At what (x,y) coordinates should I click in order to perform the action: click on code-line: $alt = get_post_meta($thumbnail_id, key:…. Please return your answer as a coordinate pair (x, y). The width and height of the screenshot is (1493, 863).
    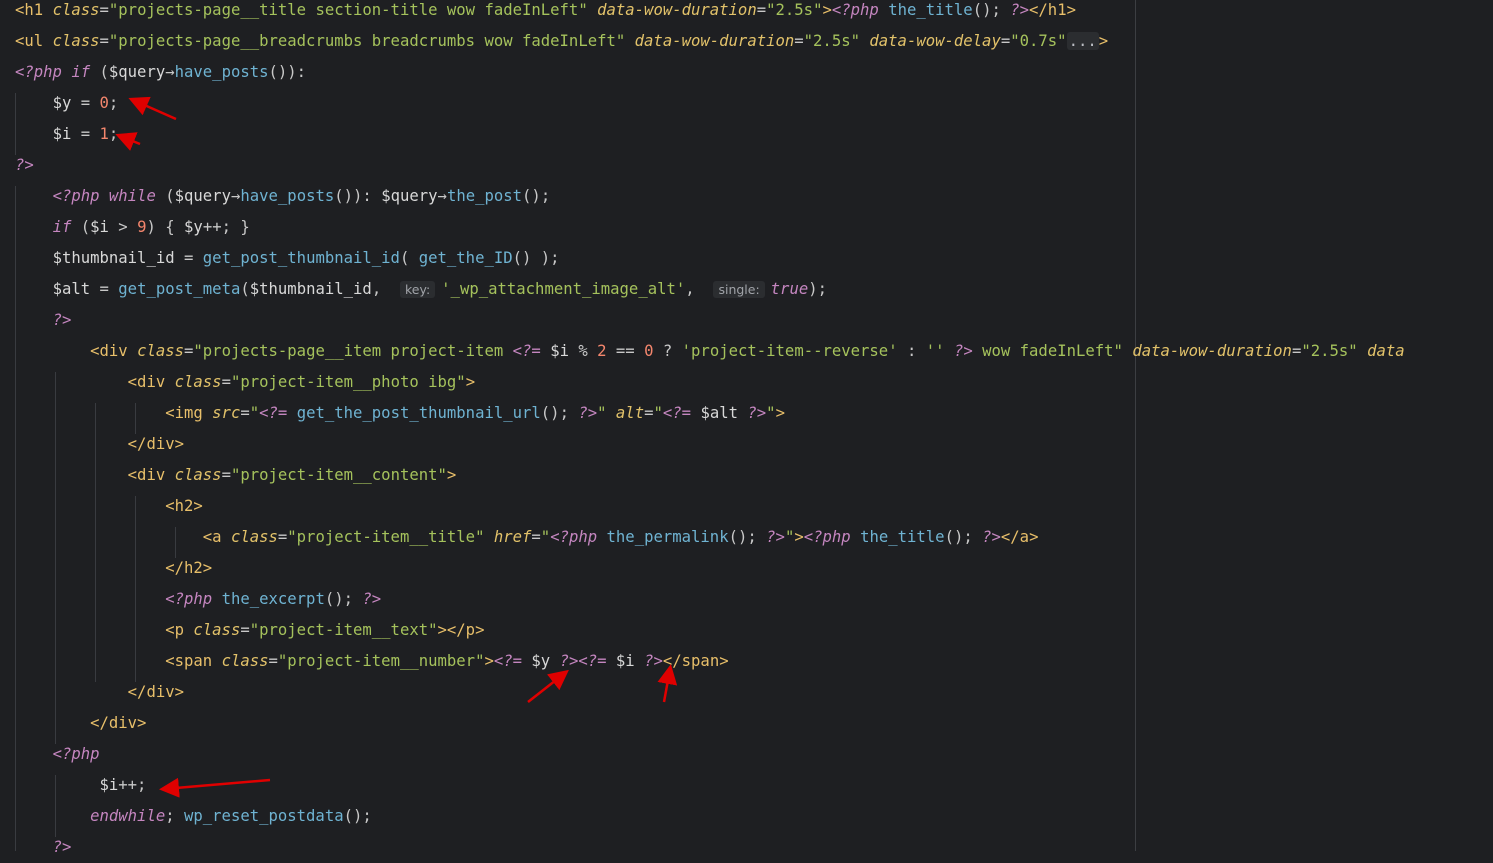
    Looking at the image, I should click on (413, 289).